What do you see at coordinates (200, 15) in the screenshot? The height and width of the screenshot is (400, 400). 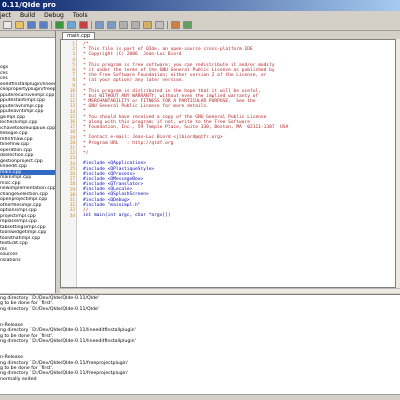 I see `menu-bar: ject Build Debug Tools` at bounding box center [200, 15].